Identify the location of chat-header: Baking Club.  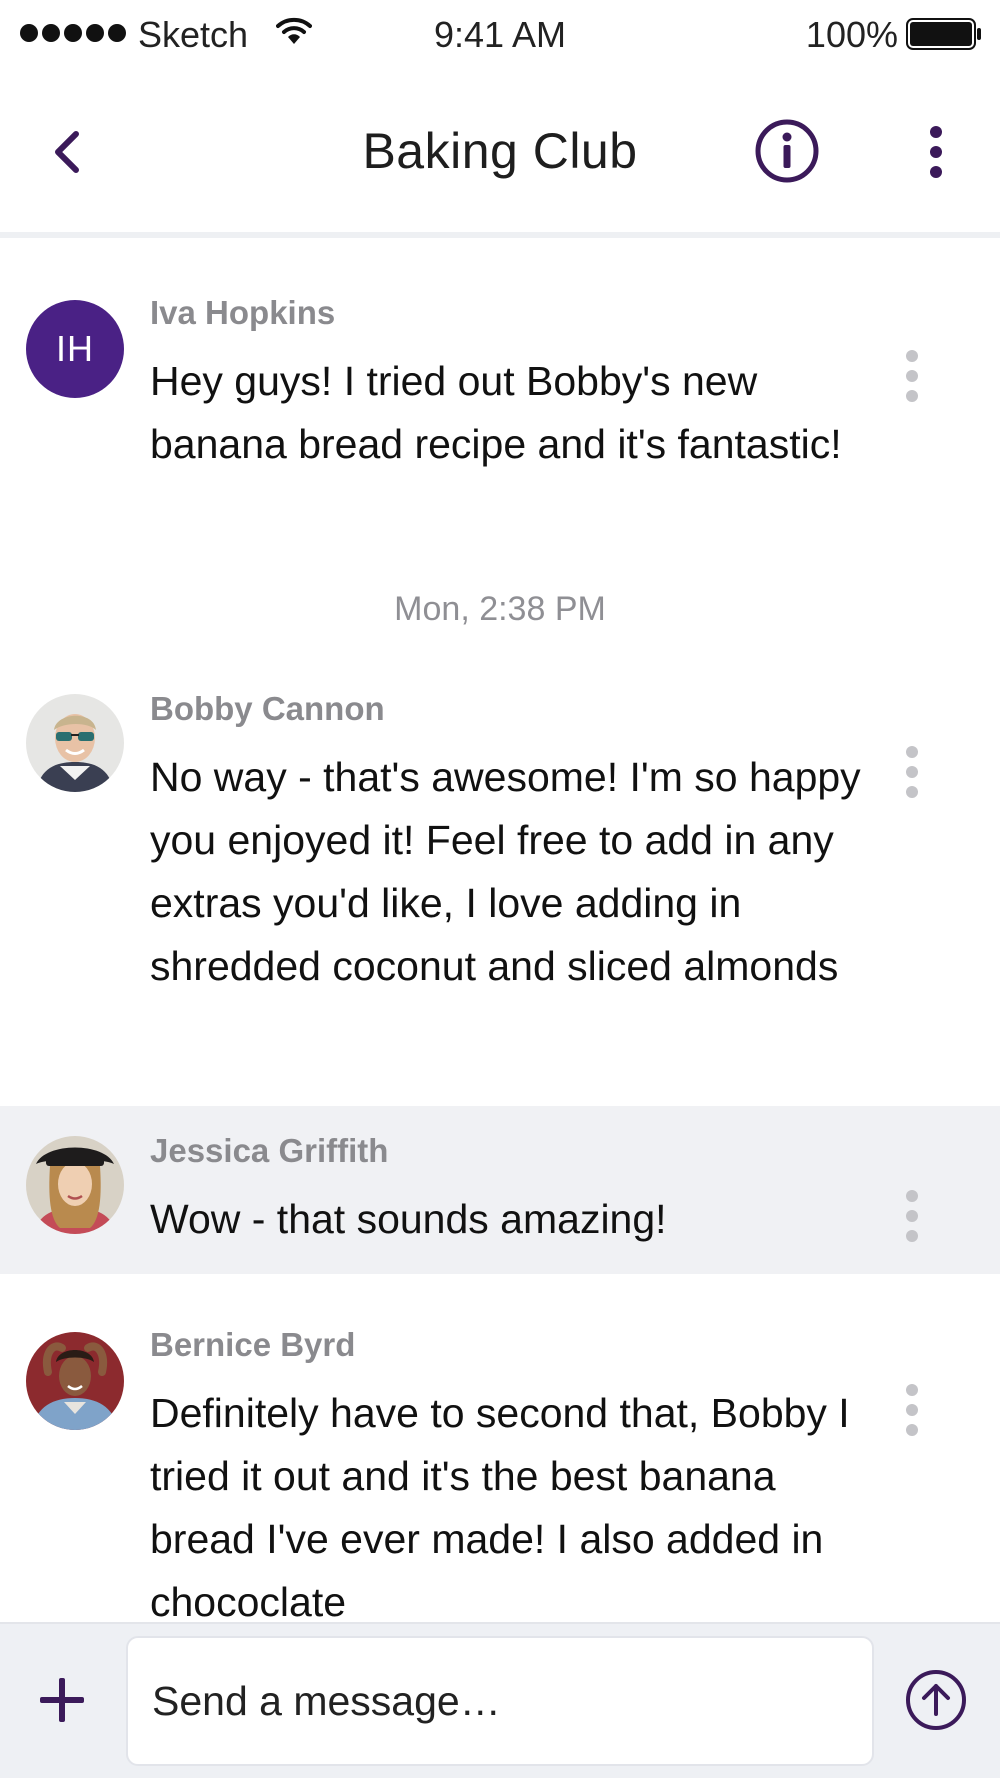
(500, 154).